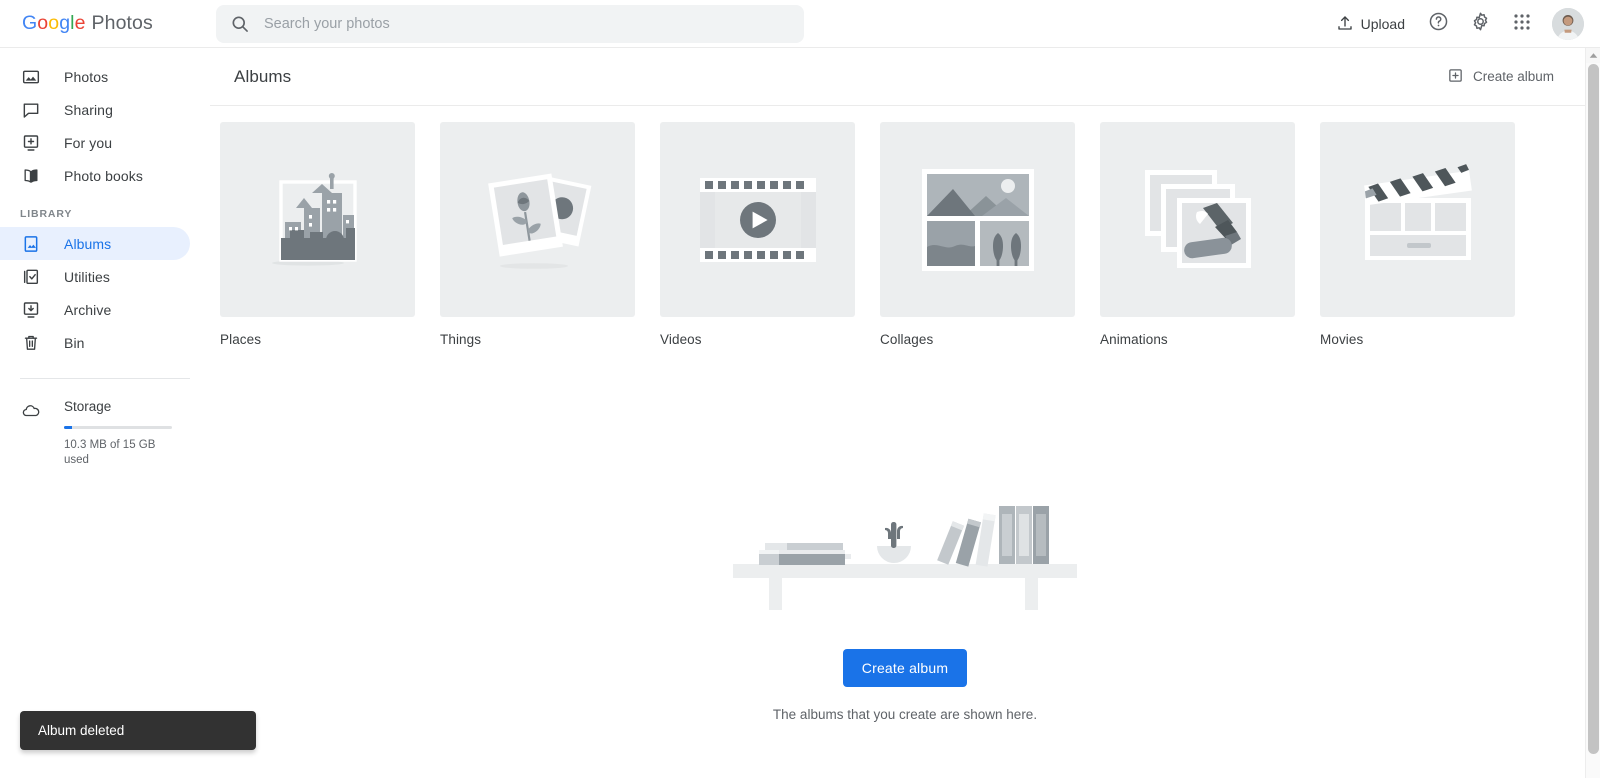 The image size is (1600, 778). I want to click on sidebar-item-photo-books: Photo books, so click(95, 175).